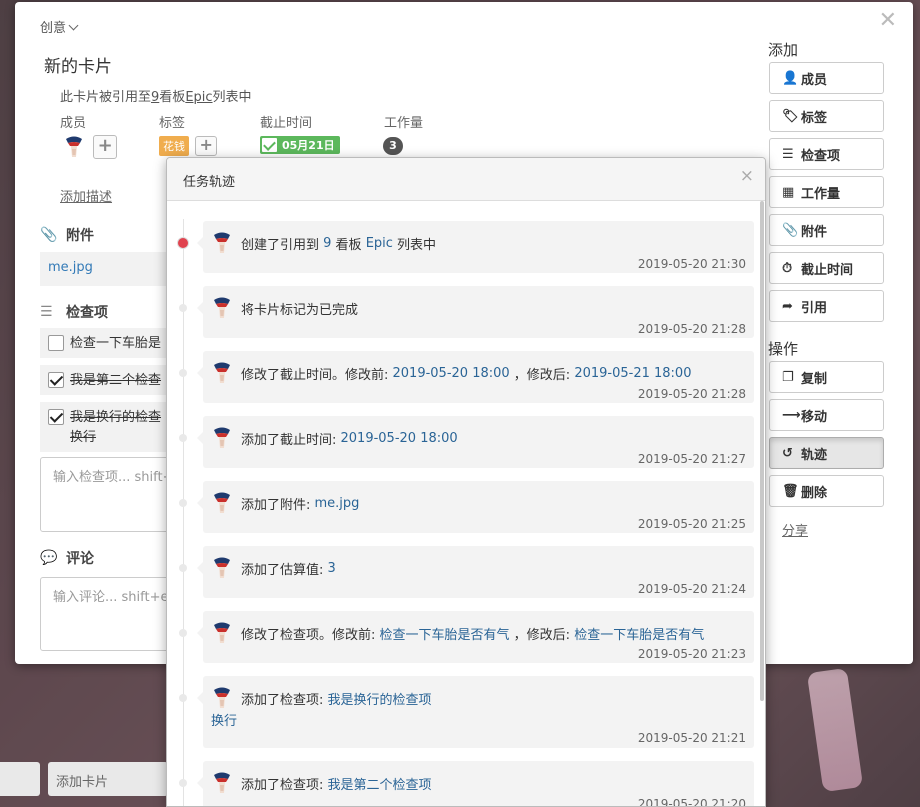 The width and height of the screenshot is (920, 807). I want to click on history-highlight: 我是第二个检查项, so click(380, 783).